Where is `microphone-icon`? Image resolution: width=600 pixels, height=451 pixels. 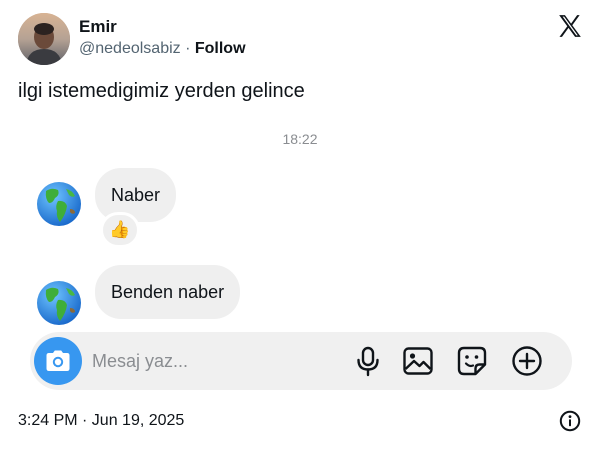
microphone-icon is located at coordinates (368, 361).